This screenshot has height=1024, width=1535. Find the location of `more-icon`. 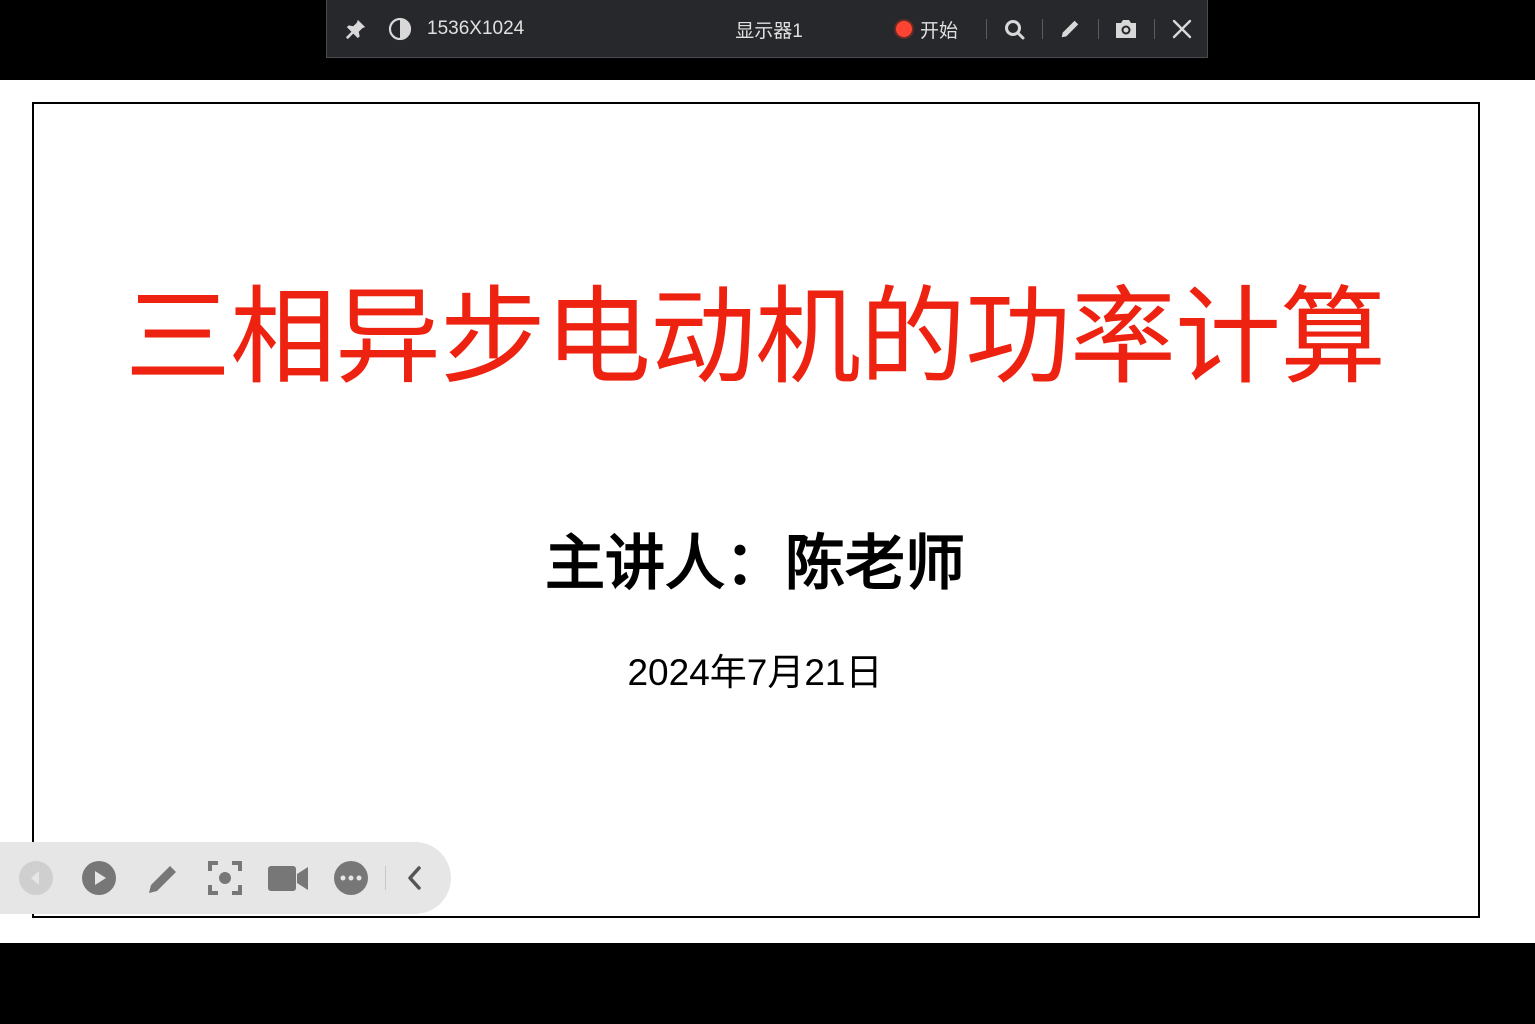

more-icon is located at coordinates (351, 878).